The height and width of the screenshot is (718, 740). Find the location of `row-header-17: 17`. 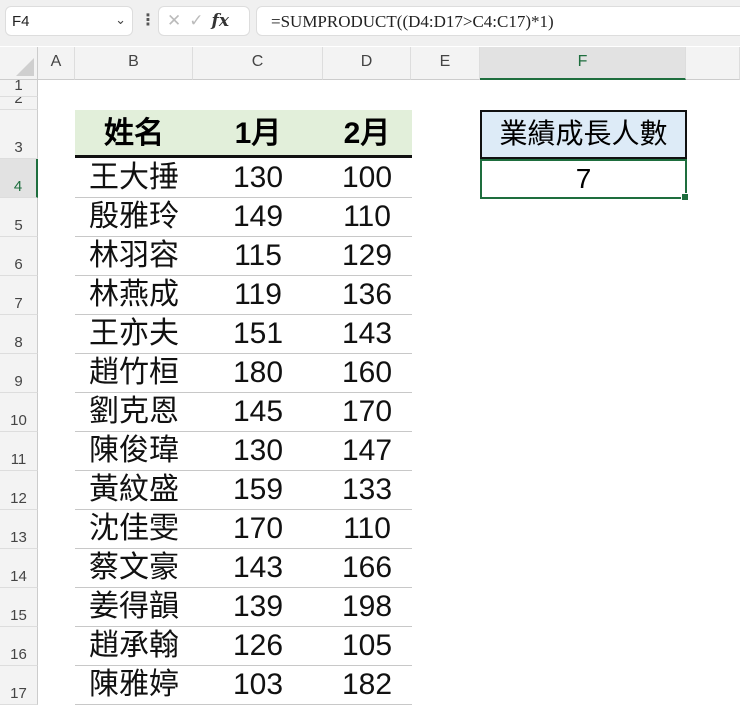

row-header-17: 17 is located at coordinates (19, 685).